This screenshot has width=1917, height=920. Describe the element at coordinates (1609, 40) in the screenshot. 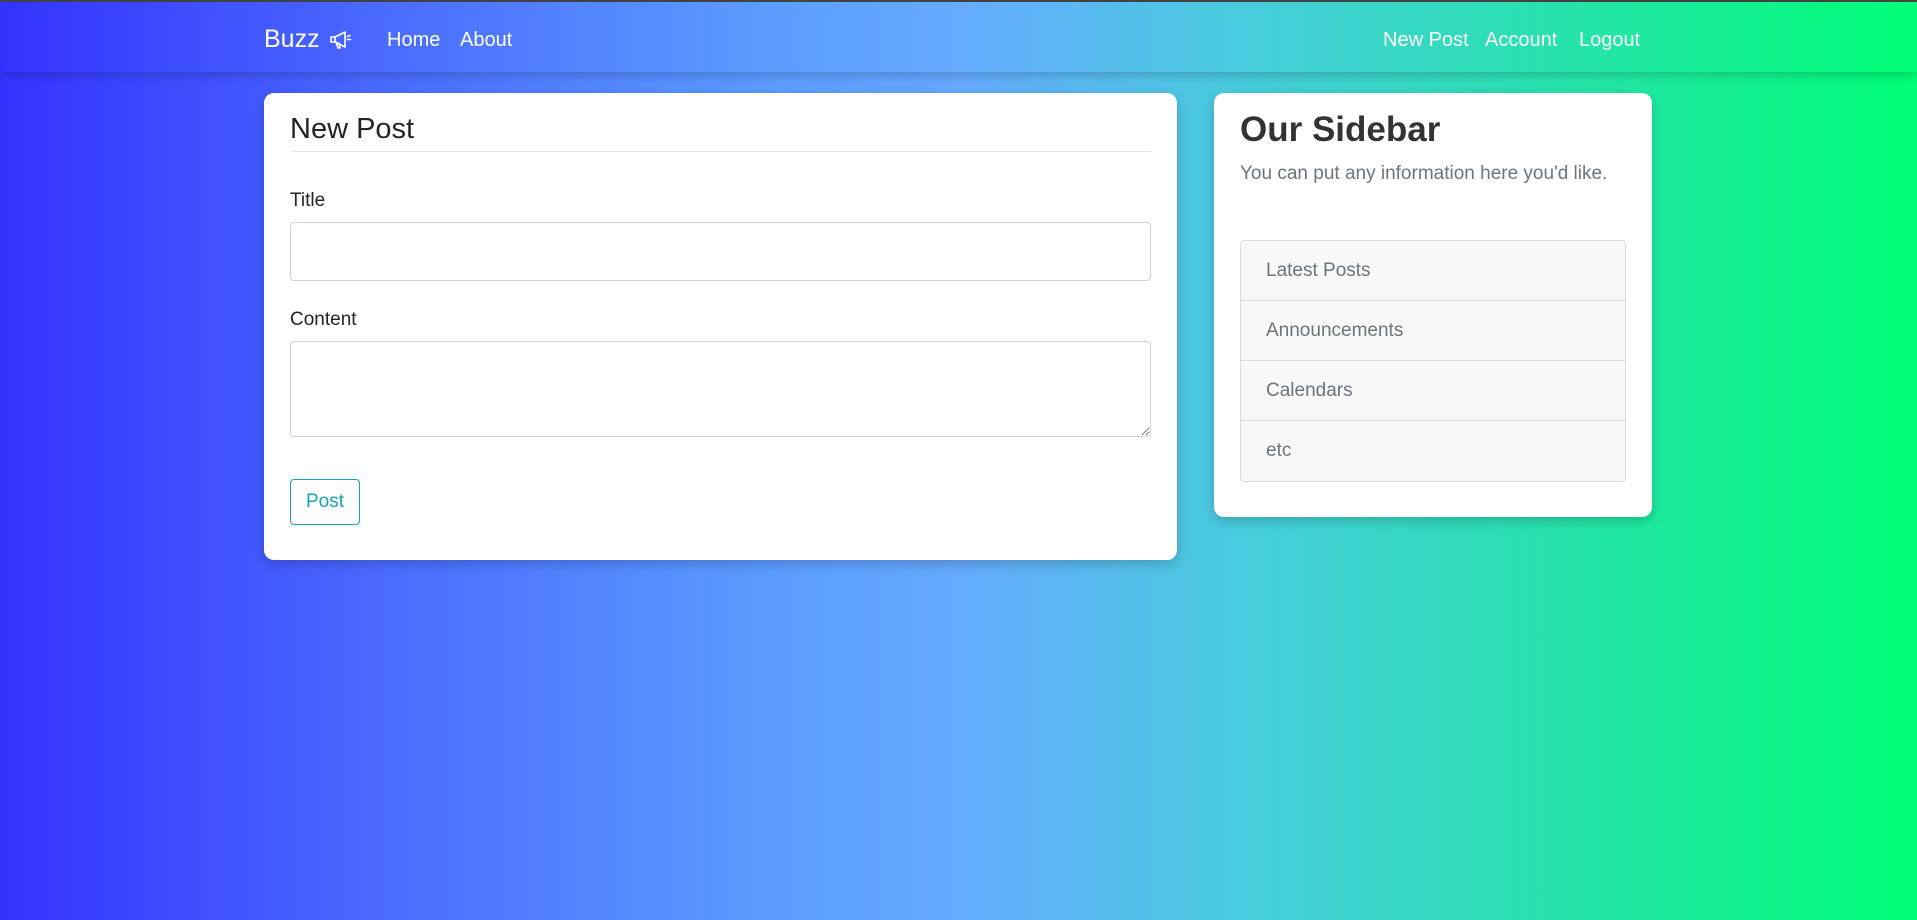

I see `nav-link-logout: Logout` at that location.